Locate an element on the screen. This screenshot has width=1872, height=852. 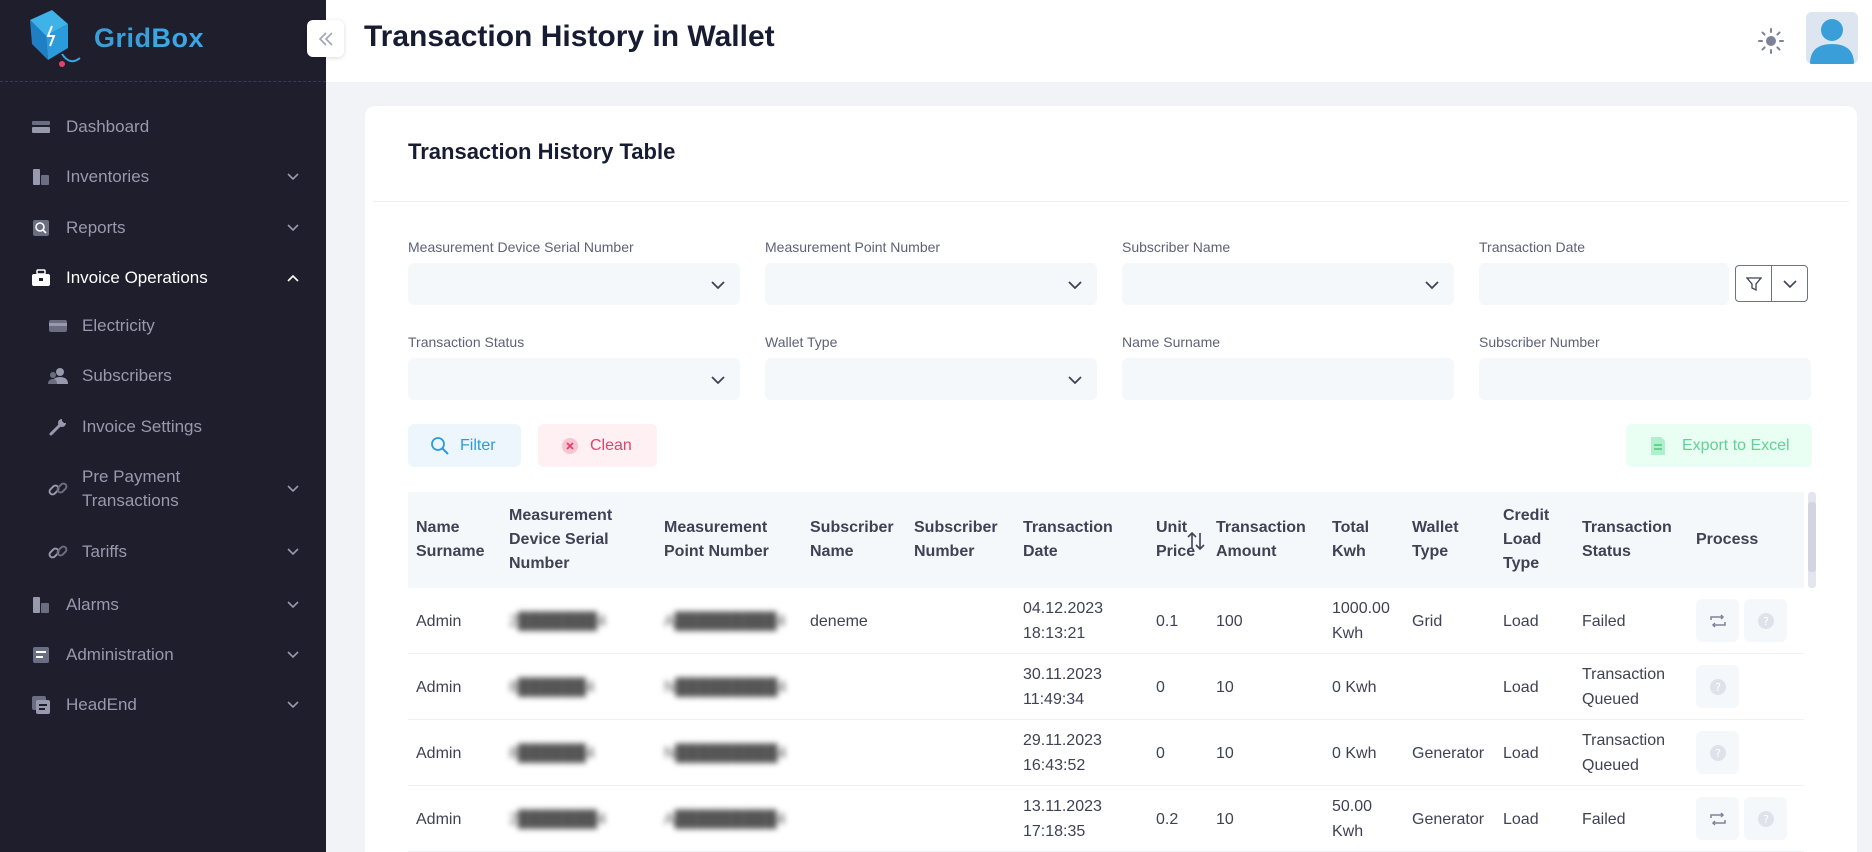
question-icon: ? is located at coordinates (1717, 686).